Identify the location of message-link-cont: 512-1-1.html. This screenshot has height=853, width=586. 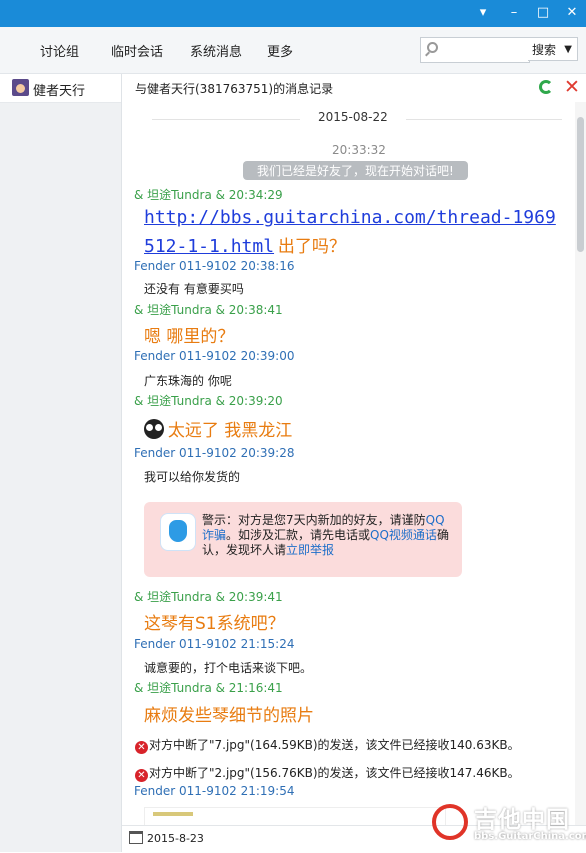
(209, 246).